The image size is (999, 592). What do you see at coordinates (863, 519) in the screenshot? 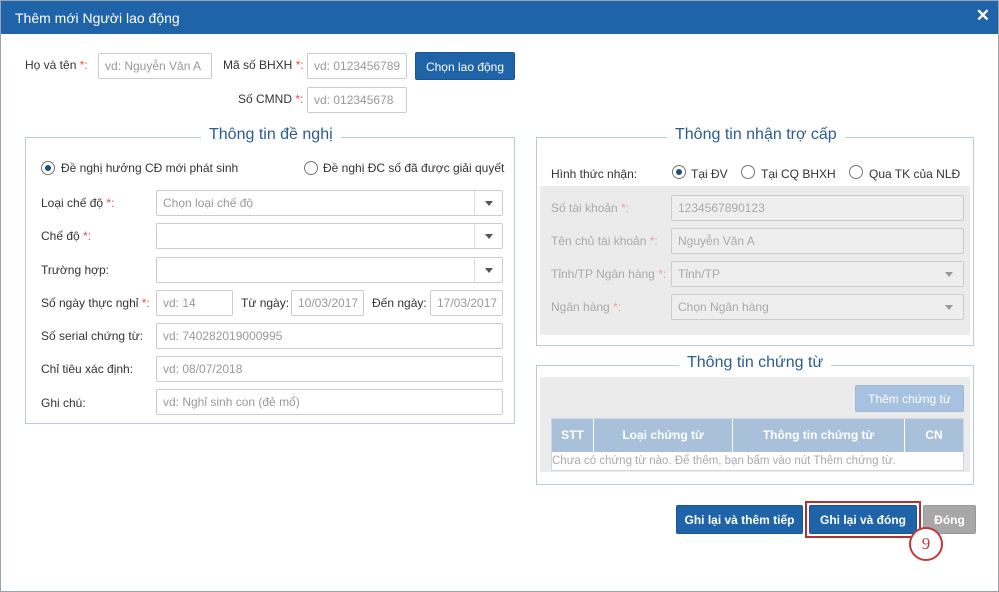
I see `save-and-close-button: Ghi lại và đóng` at bounding box center [863, 519].